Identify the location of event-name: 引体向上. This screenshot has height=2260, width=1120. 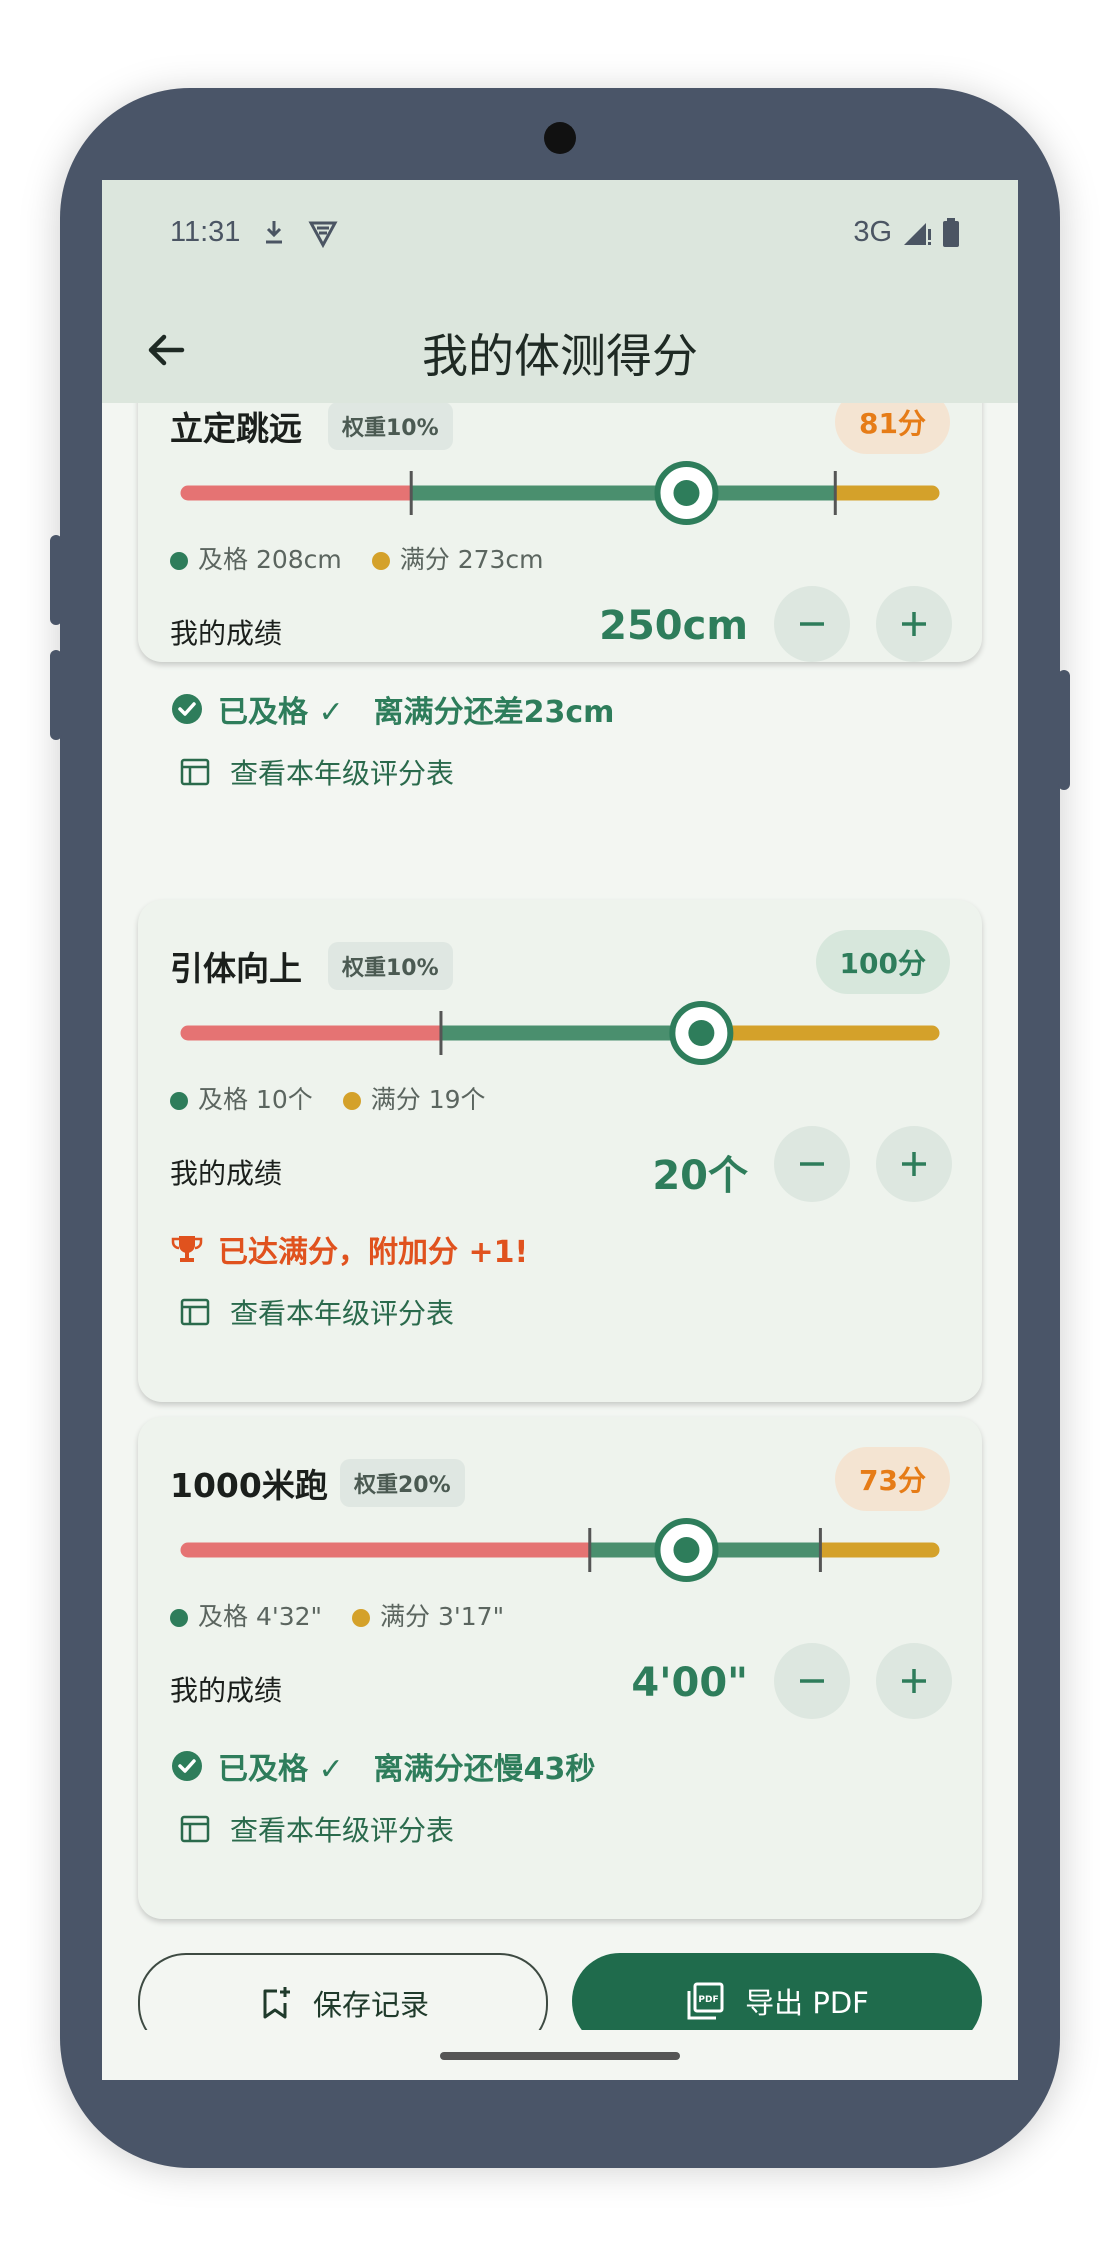
(236, 968).